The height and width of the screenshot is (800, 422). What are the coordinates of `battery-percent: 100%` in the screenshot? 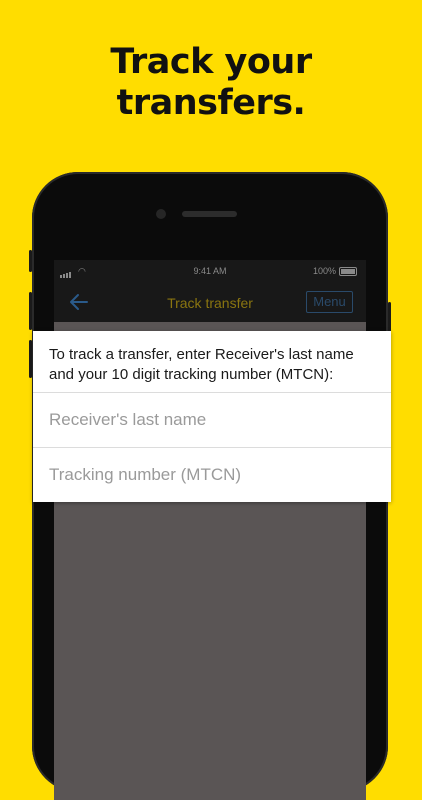 It's located at (324, 271).